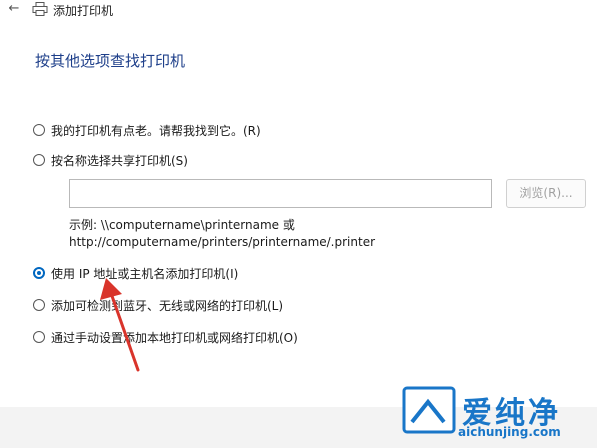 Image resolution: width=597 pixels, height=448 pixels. Describe the element at coordinates (40, 9) in the screenshot. I see `printer-icon` at that location.